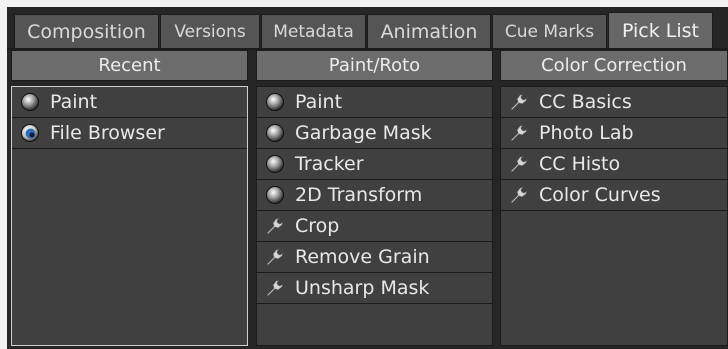 This screenshot has width=728, height=349. Describe the element at coordinates (374, 226) in the screenshot. I see `list-item-crop: Crop` at that location.